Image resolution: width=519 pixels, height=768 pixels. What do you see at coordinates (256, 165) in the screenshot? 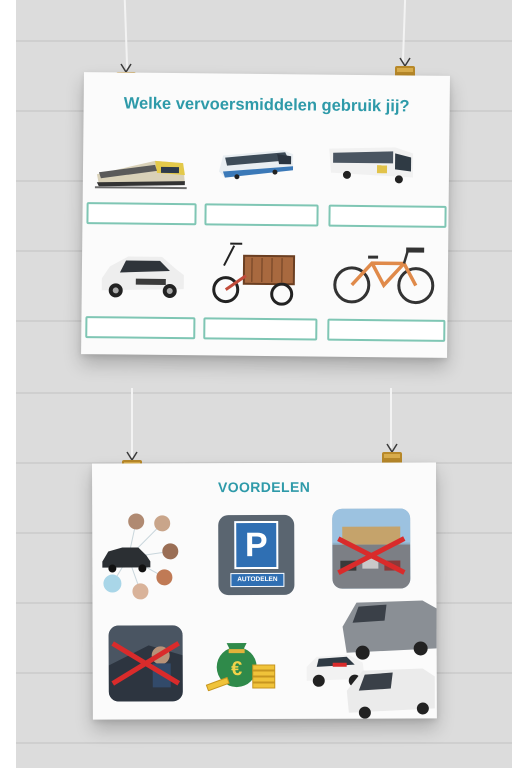
I see `tram-icon` at bounding box center [256, 165].